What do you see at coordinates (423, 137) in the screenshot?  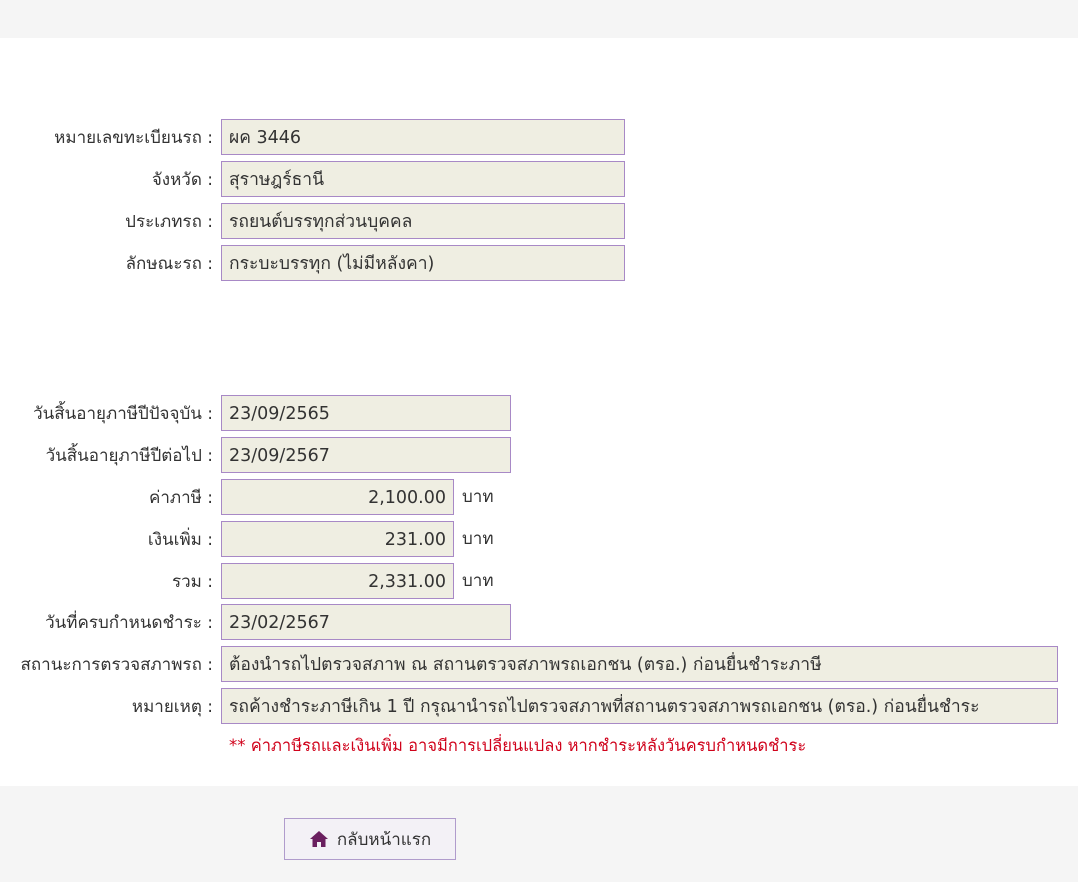 I see `plate-field: ผค 3446` at bounding box center [423, 137].